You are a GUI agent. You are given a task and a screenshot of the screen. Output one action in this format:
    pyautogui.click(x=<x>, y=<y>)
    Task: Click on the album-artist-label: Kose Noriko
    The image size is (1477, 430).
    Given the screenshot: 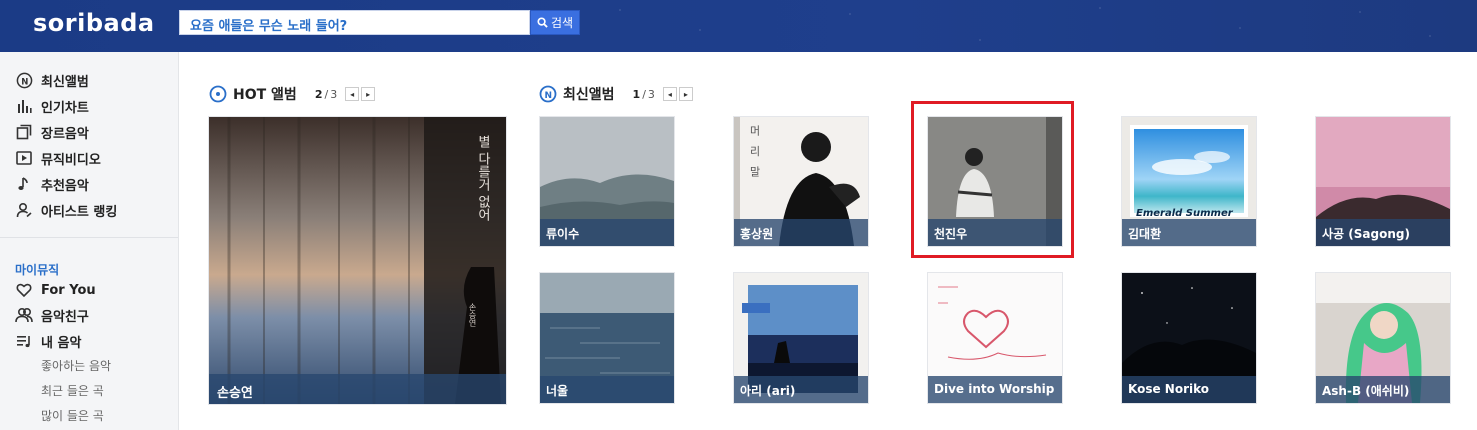 What is the action you would take?
    pyautogui.click(x=1189, y=389)
    